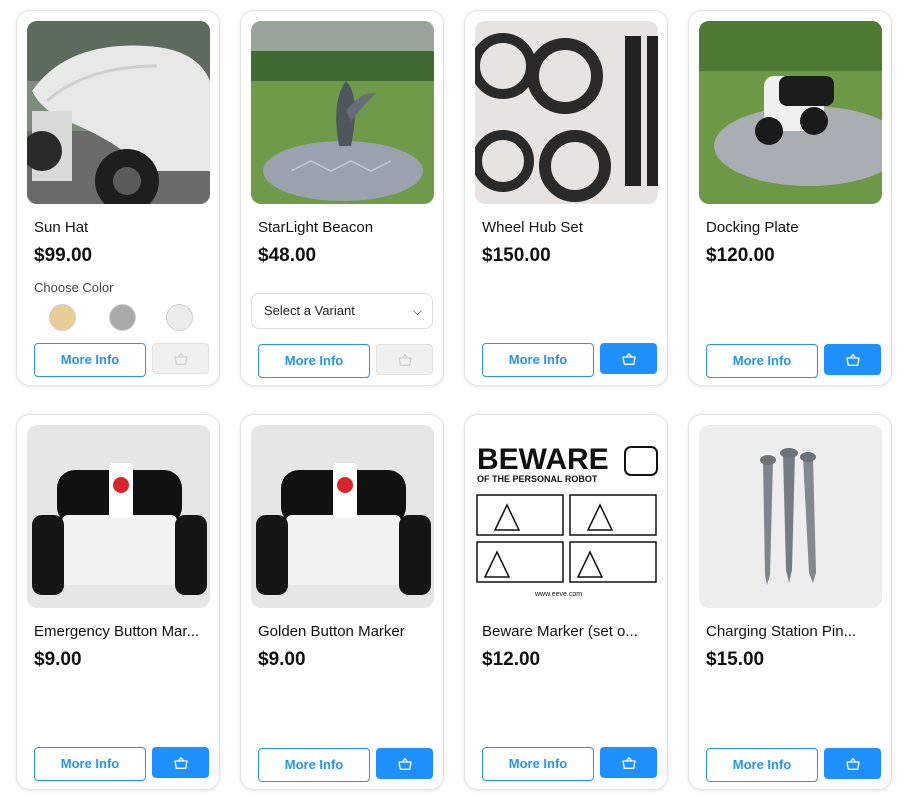 The image size is (907, 812). I want to click on sign-headline: BEWARE, so click(543, 459).